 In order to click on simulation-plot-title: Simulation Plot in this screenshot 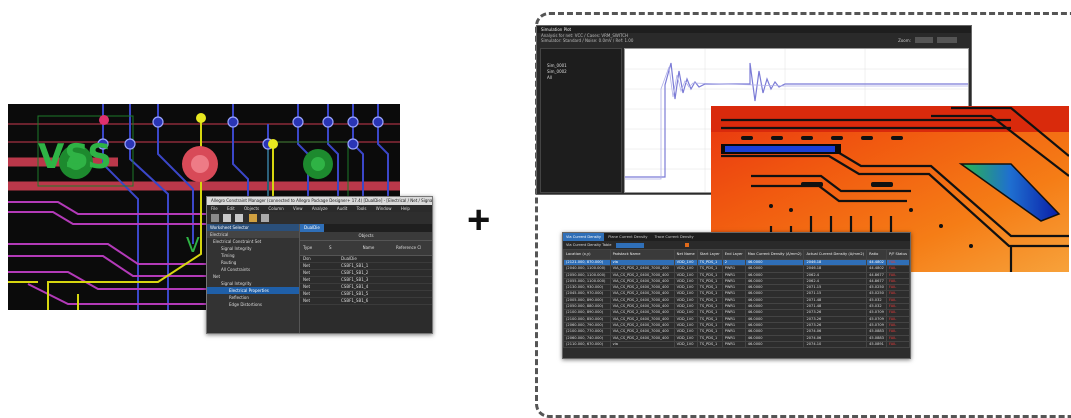, I will do `click(754, 29)`.